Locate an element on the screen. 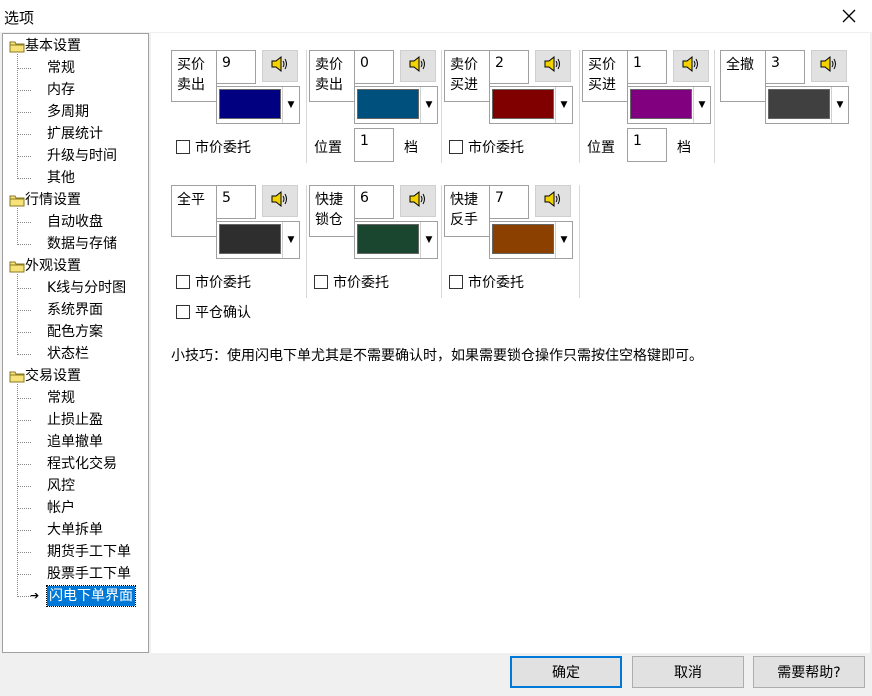  tree-item: 自动收盘 is located at coordinates (75, 222).